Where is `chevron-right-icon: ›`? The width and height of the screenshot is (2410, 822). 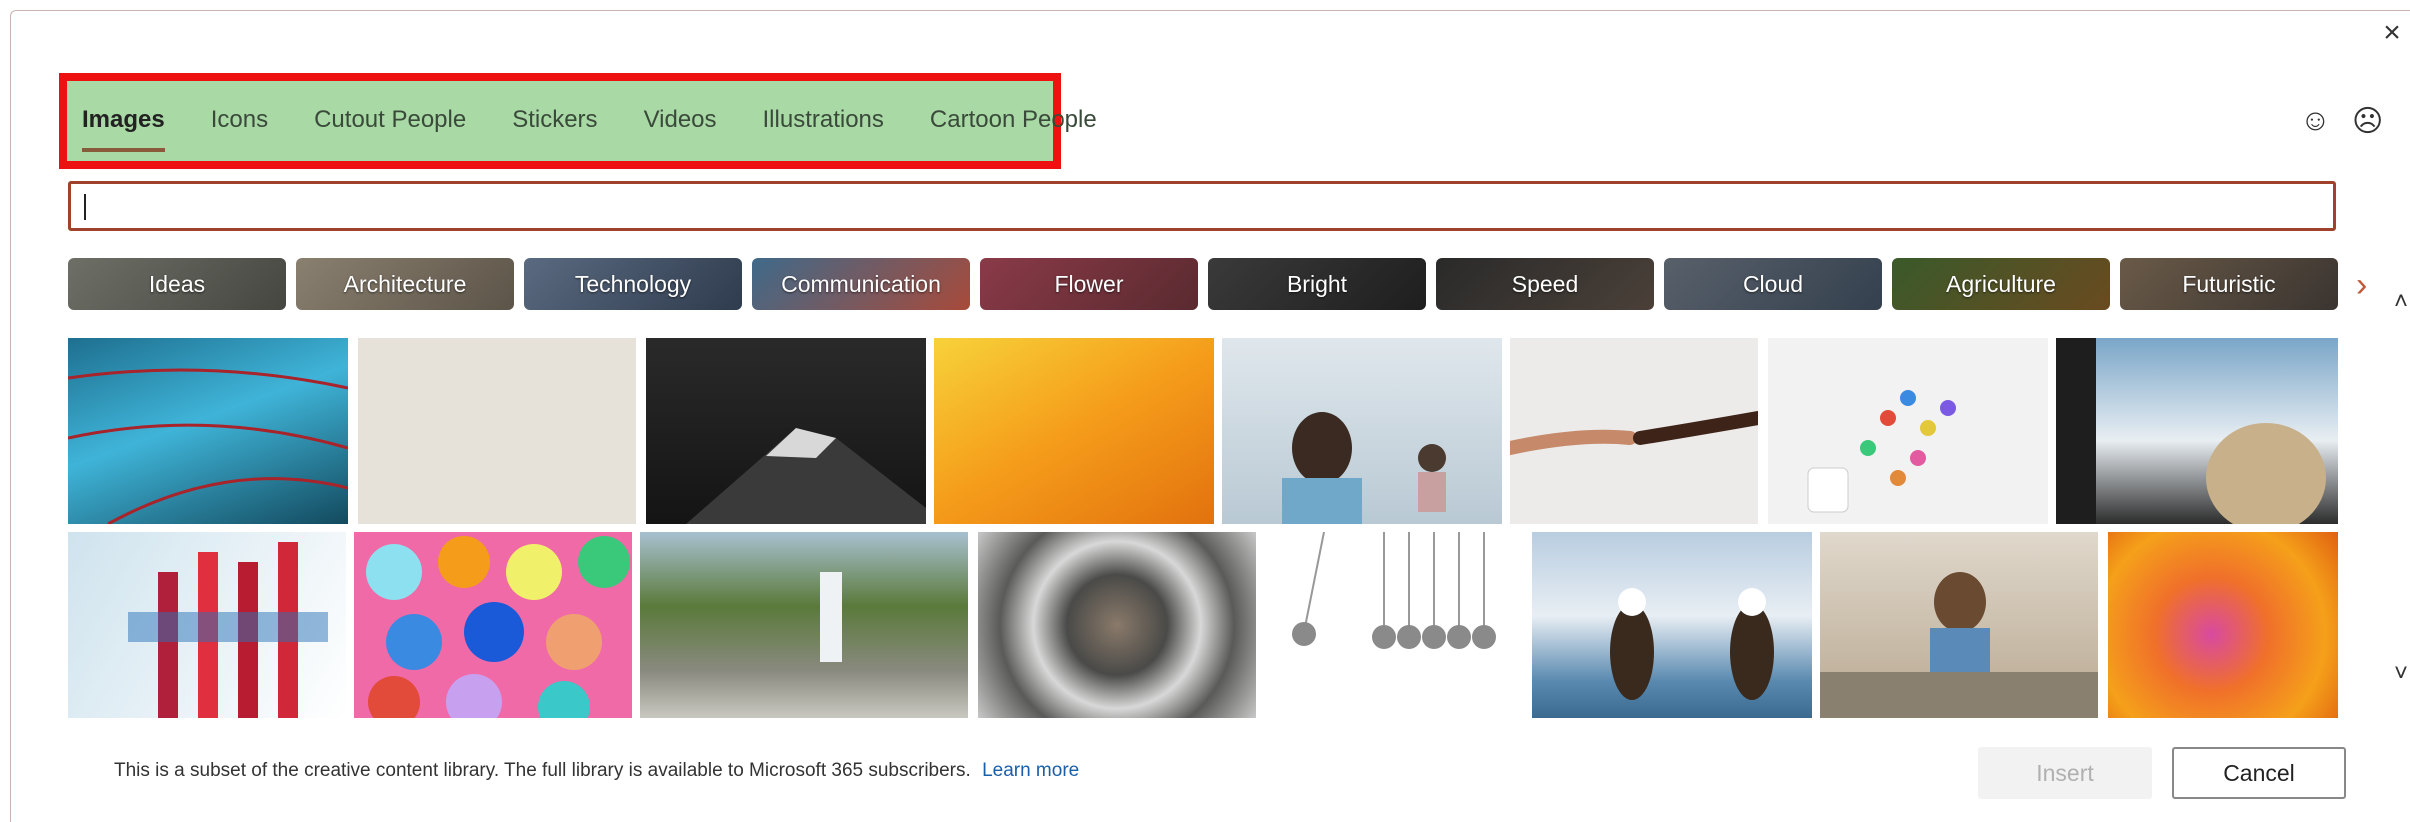
chevron-right-icon: › is located at coordinates (2361, 285).